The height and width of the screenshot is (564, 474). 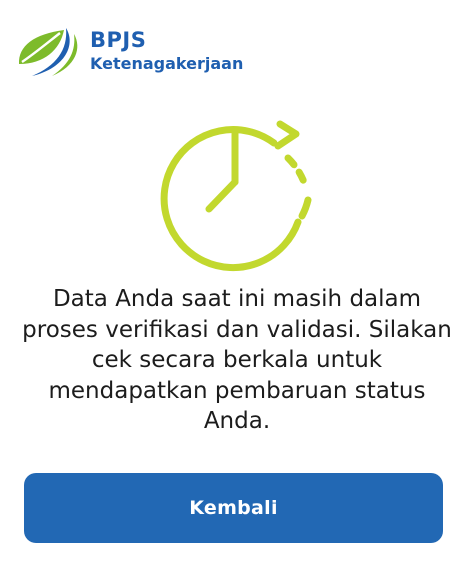 I want to click on bpjs-logo: BPJS Ketenagakerjaan, so click(x=129, y=51).